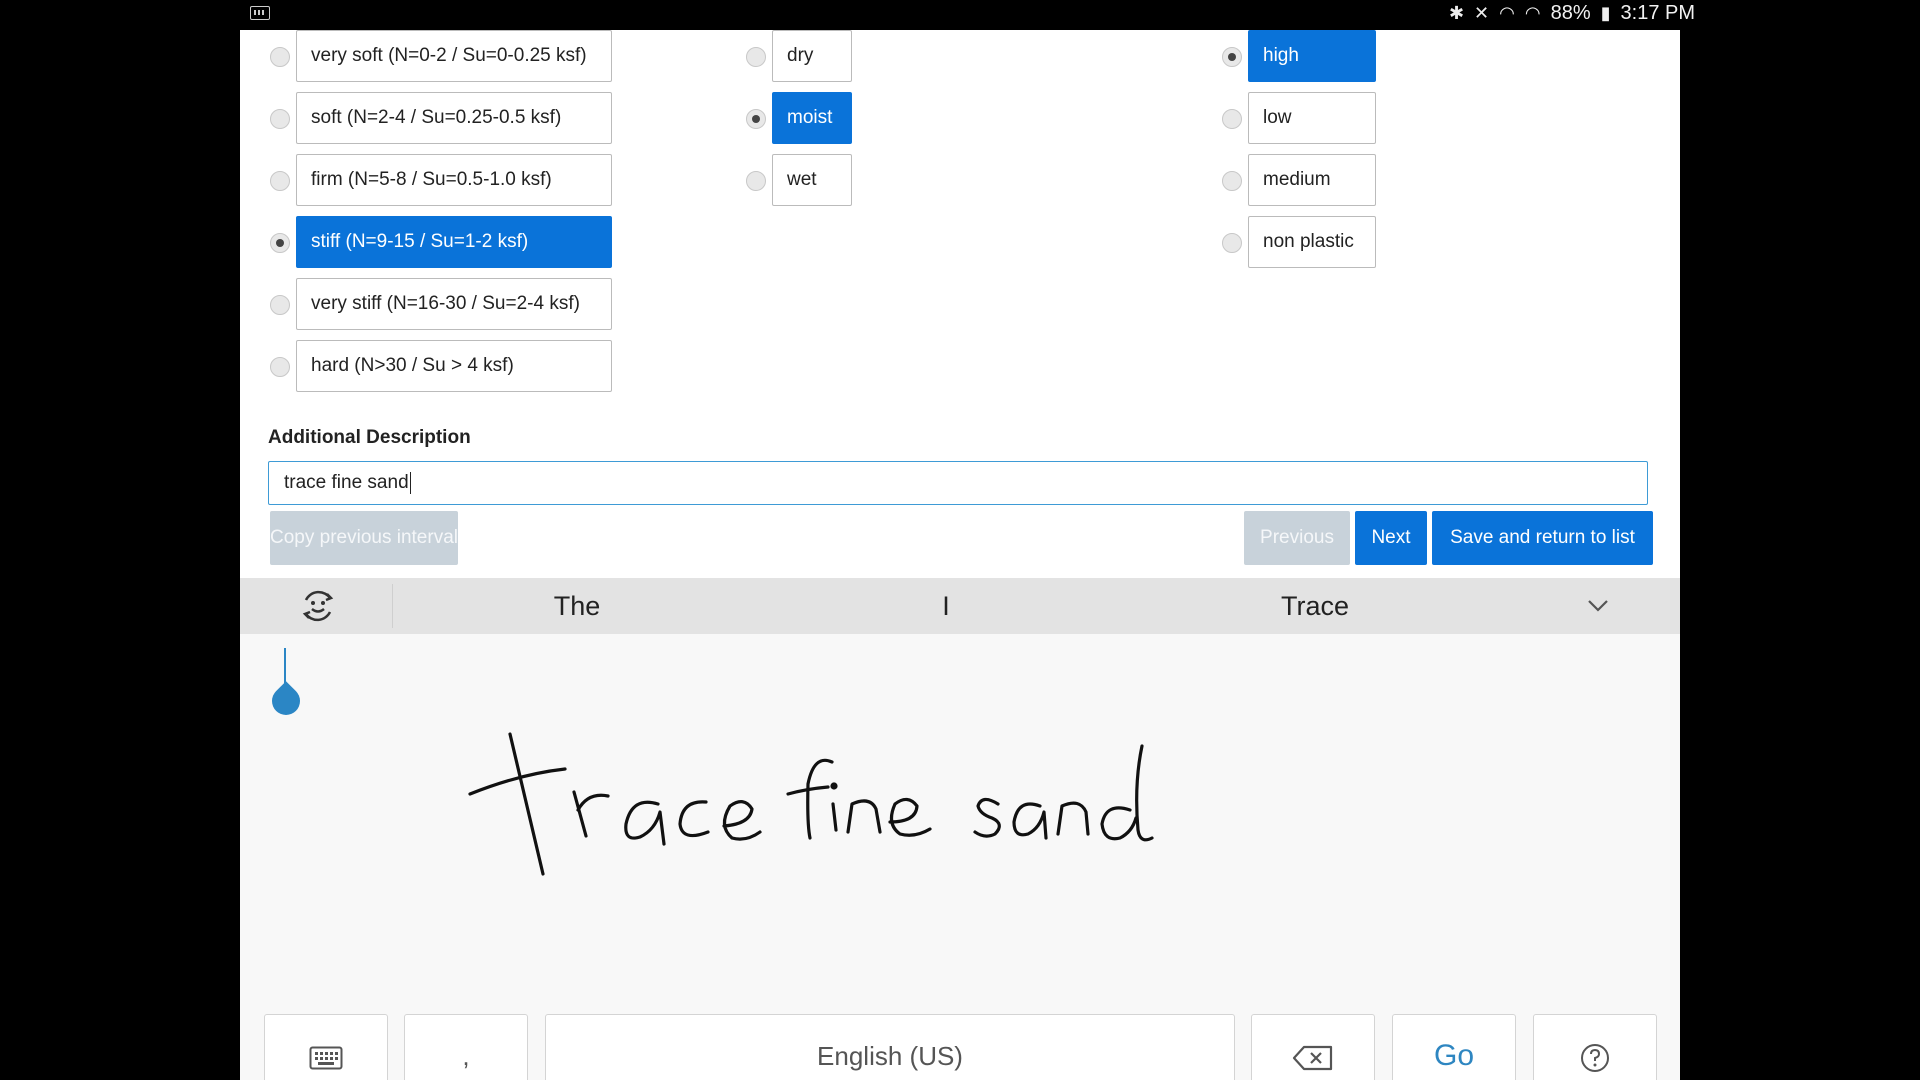  What do you see at coordinates (958, 483) in the screenshot?
I see `additional-description-input: trace fine sand` at bounding box center [958, 483].